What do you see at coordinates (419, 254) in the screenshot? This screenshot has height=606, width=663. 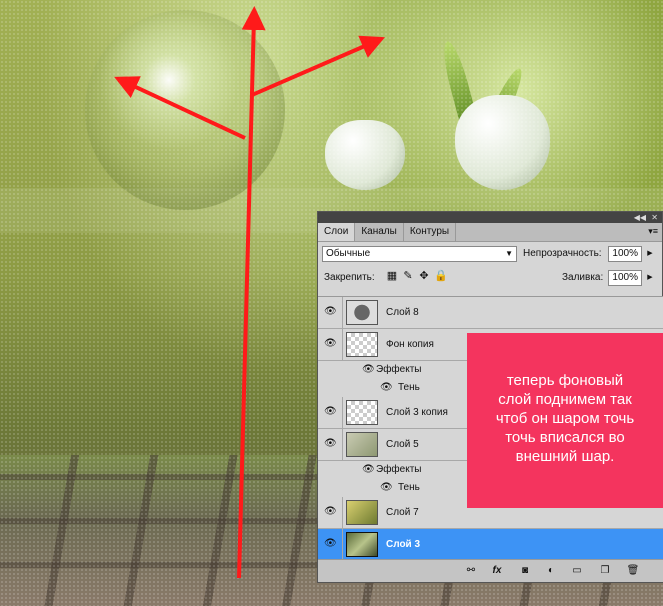 I see `blend-mode-select: Обычные ▼` at bounding box center [419, 254].